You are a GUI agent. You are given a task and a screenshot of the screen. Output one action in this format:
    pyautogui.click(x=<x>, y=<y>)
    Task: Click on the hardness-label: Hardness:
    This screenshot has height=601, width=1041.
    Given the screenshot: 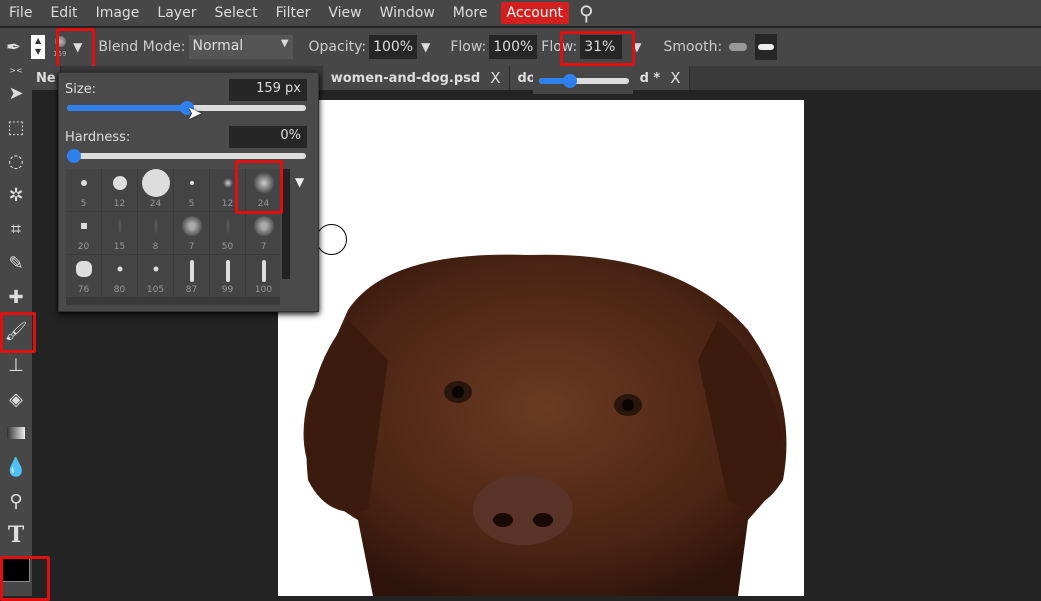 What is the action you would take?
    pyautogui.click(x=98, y=137)
    